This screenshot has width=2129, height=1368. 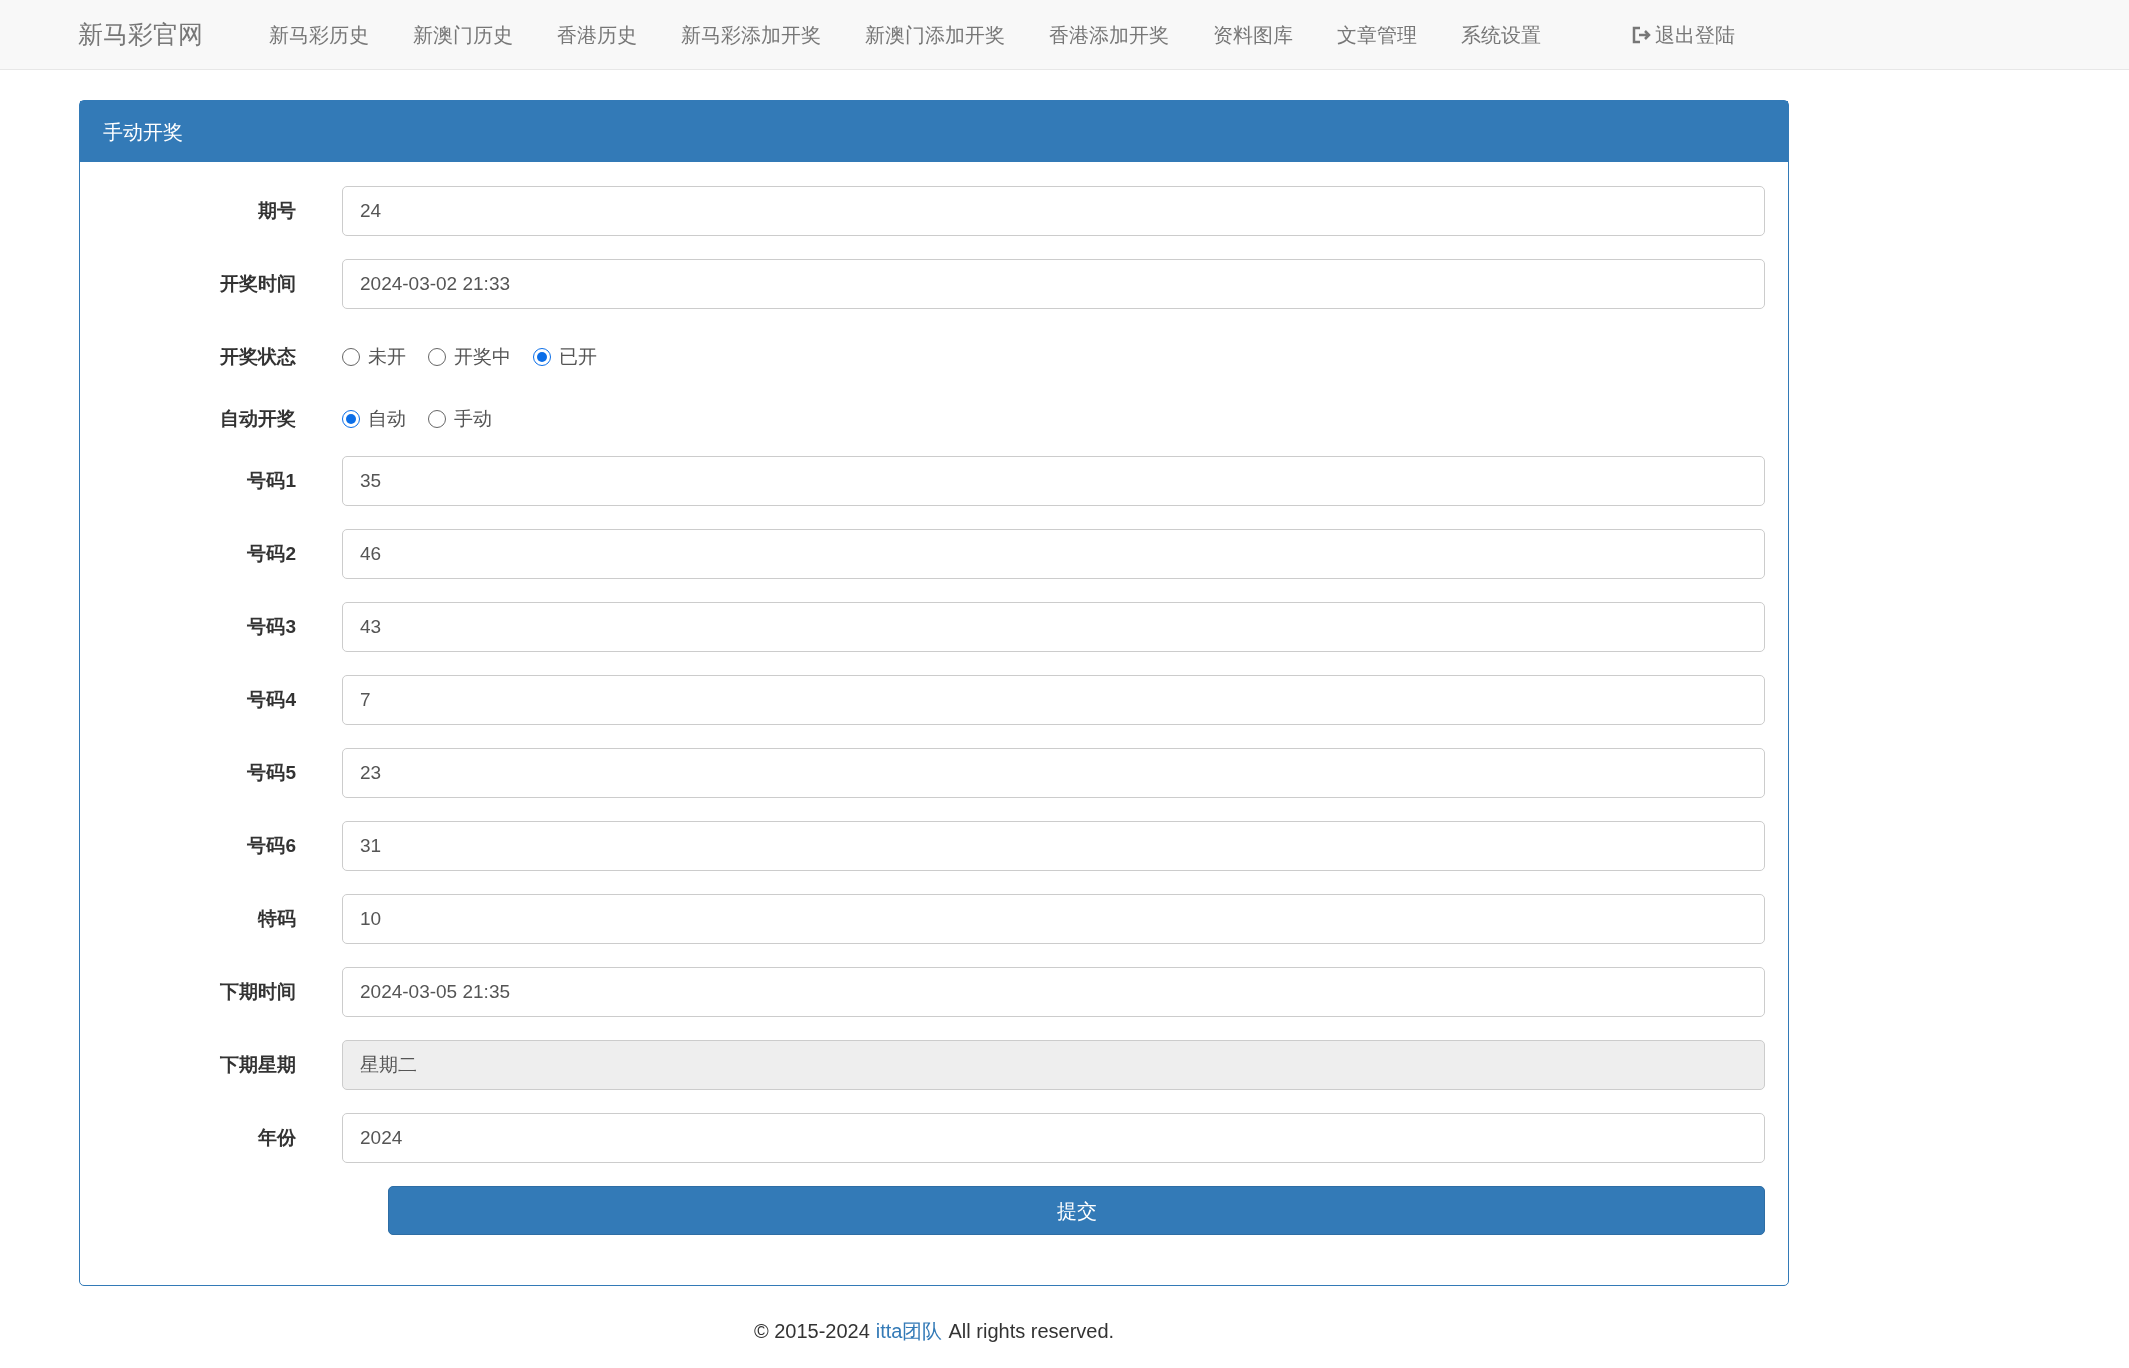 I want to click on text-field: 2024-03-05 21:35, so click(x=1053, y=992).